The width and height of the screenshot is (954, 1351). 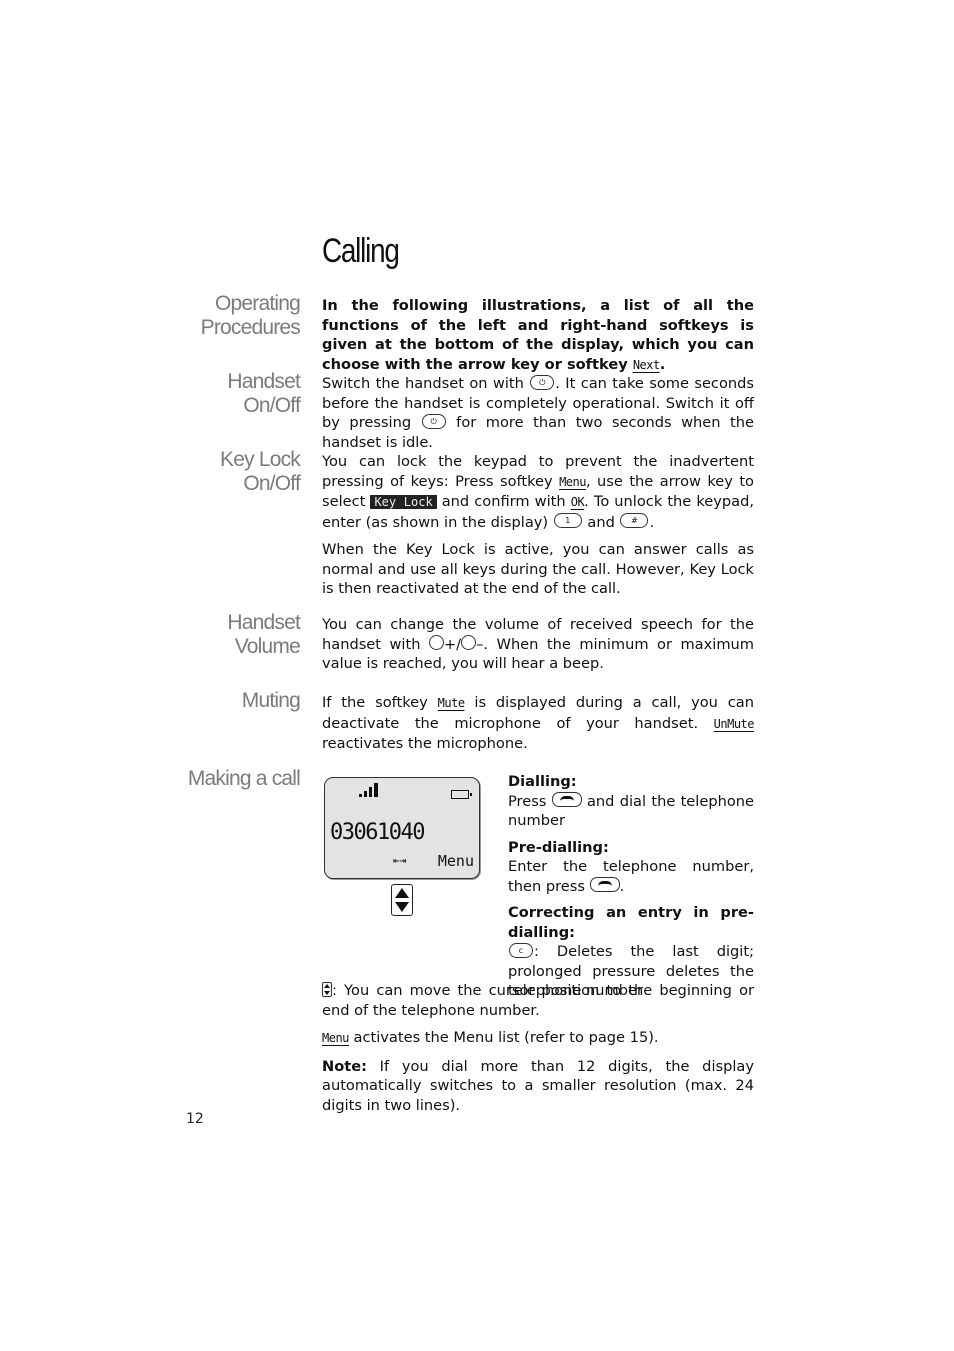 What do you see at coordinates (558, 847) in the screenshot?
I see `predialling-heading: Pre-dialling:` at bounding box center [558, 847].